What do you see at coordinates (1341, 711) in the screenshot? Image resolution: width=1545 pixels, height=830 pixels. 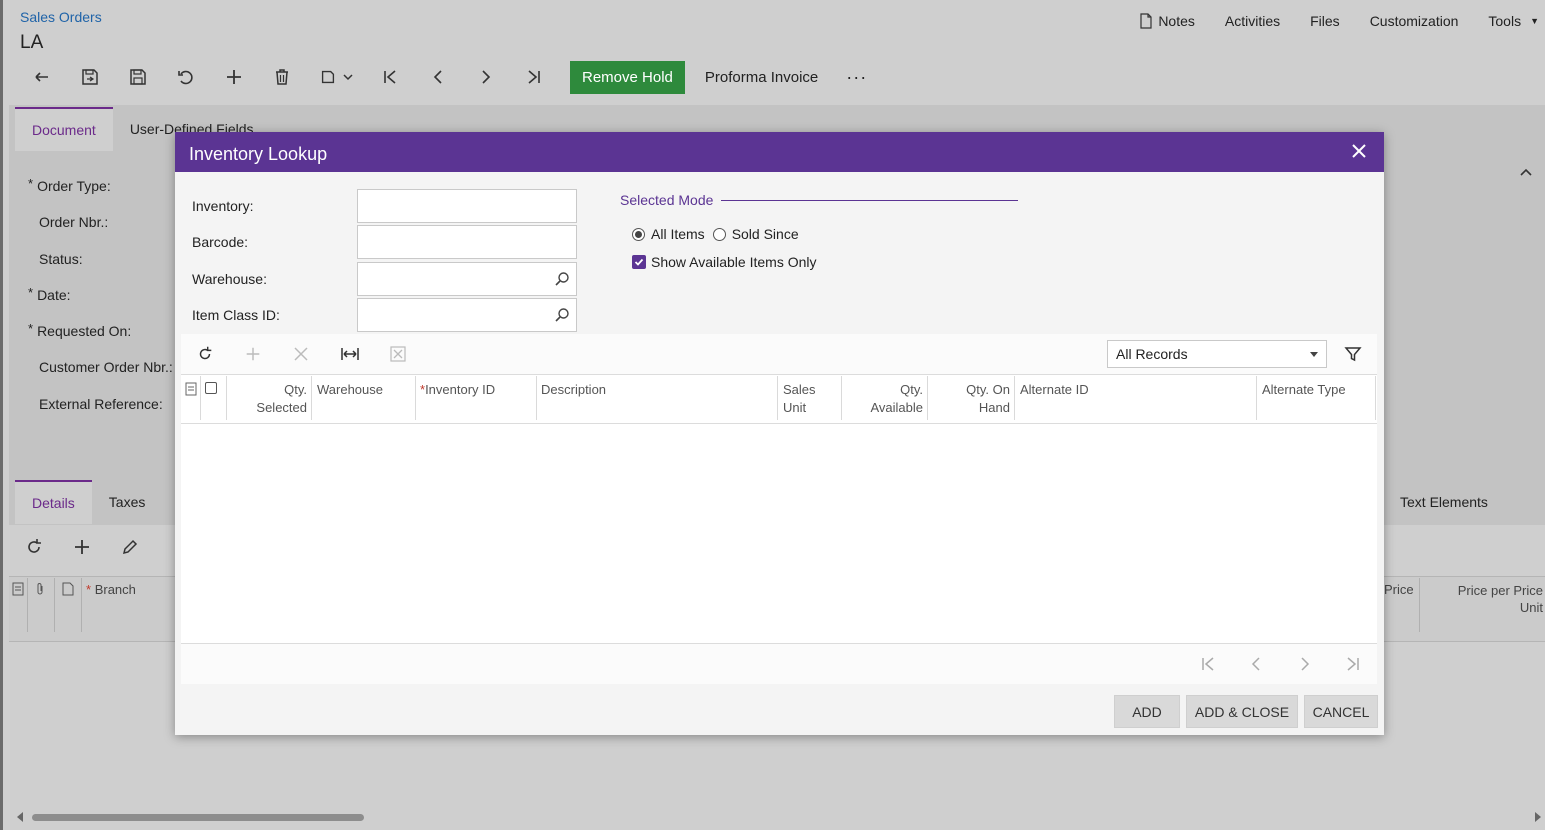 I see `cancel-button: CANCEL` at bounding box center [1341, 711].